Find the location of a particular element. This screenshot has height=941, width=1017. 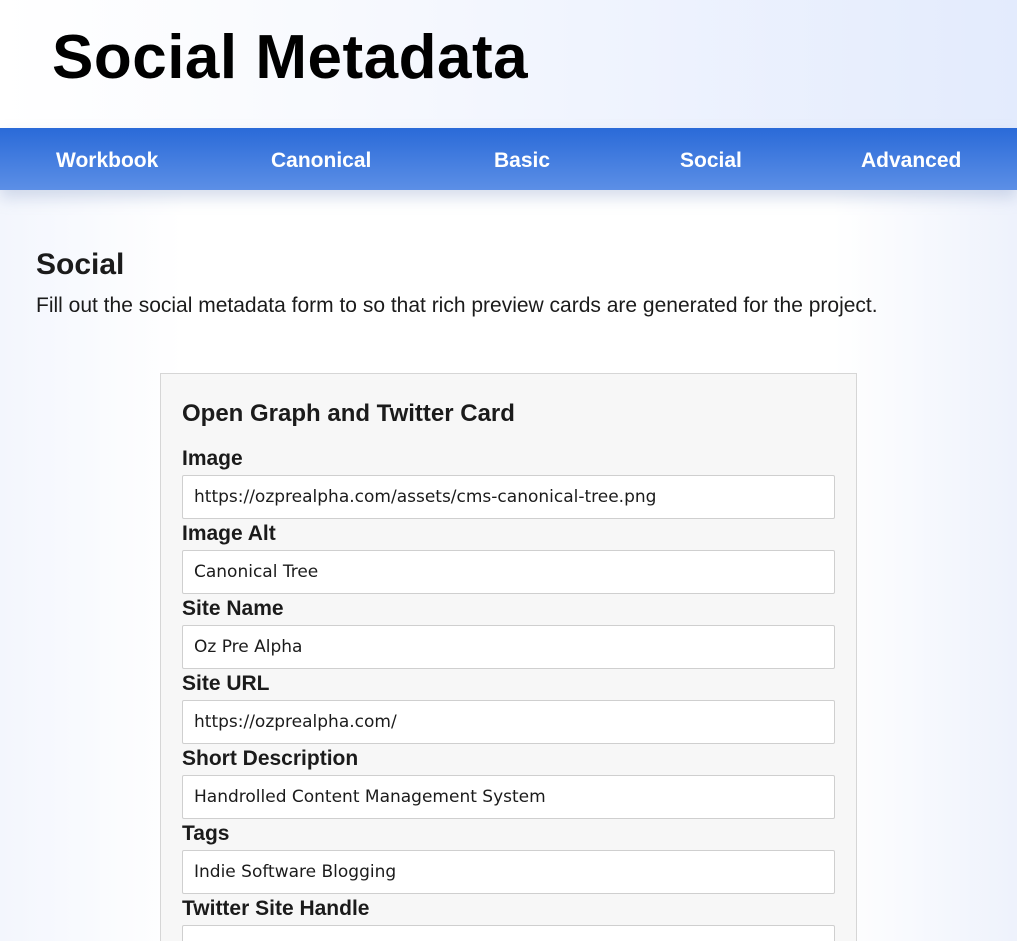

site-header: Social Metadata is located at coordinates (508, 64).